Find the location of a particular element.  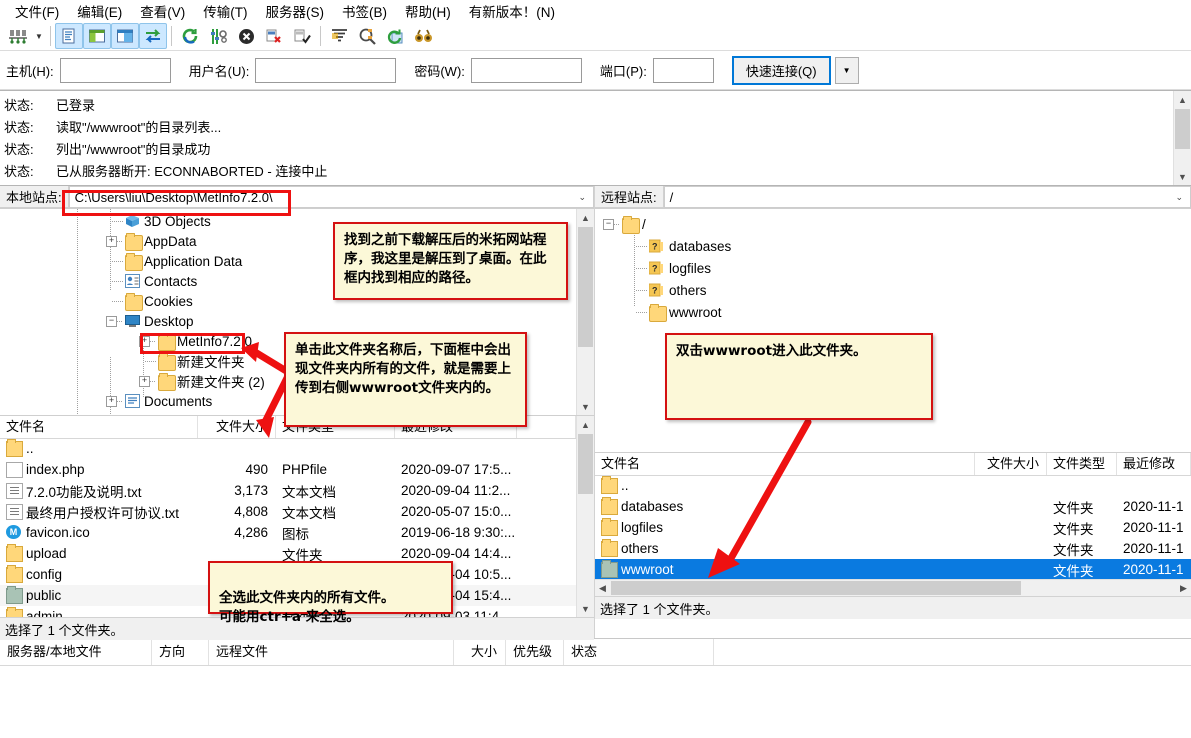

username-input is located at coordinates (326, 70).